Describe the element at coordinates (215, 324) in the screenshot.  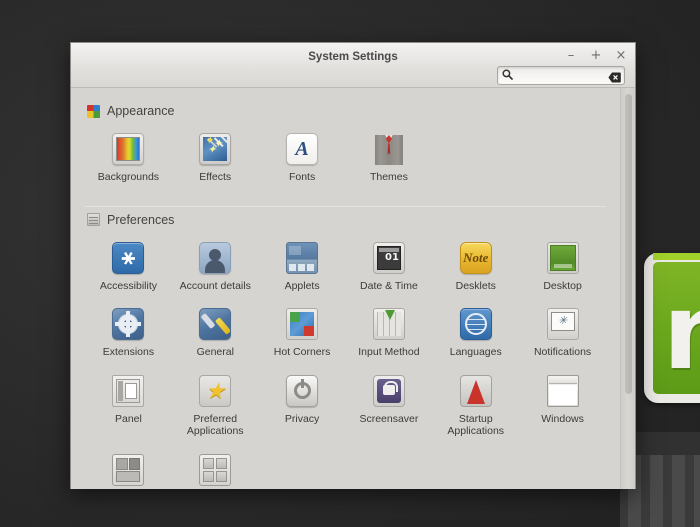
I see `general-icon` at that location.